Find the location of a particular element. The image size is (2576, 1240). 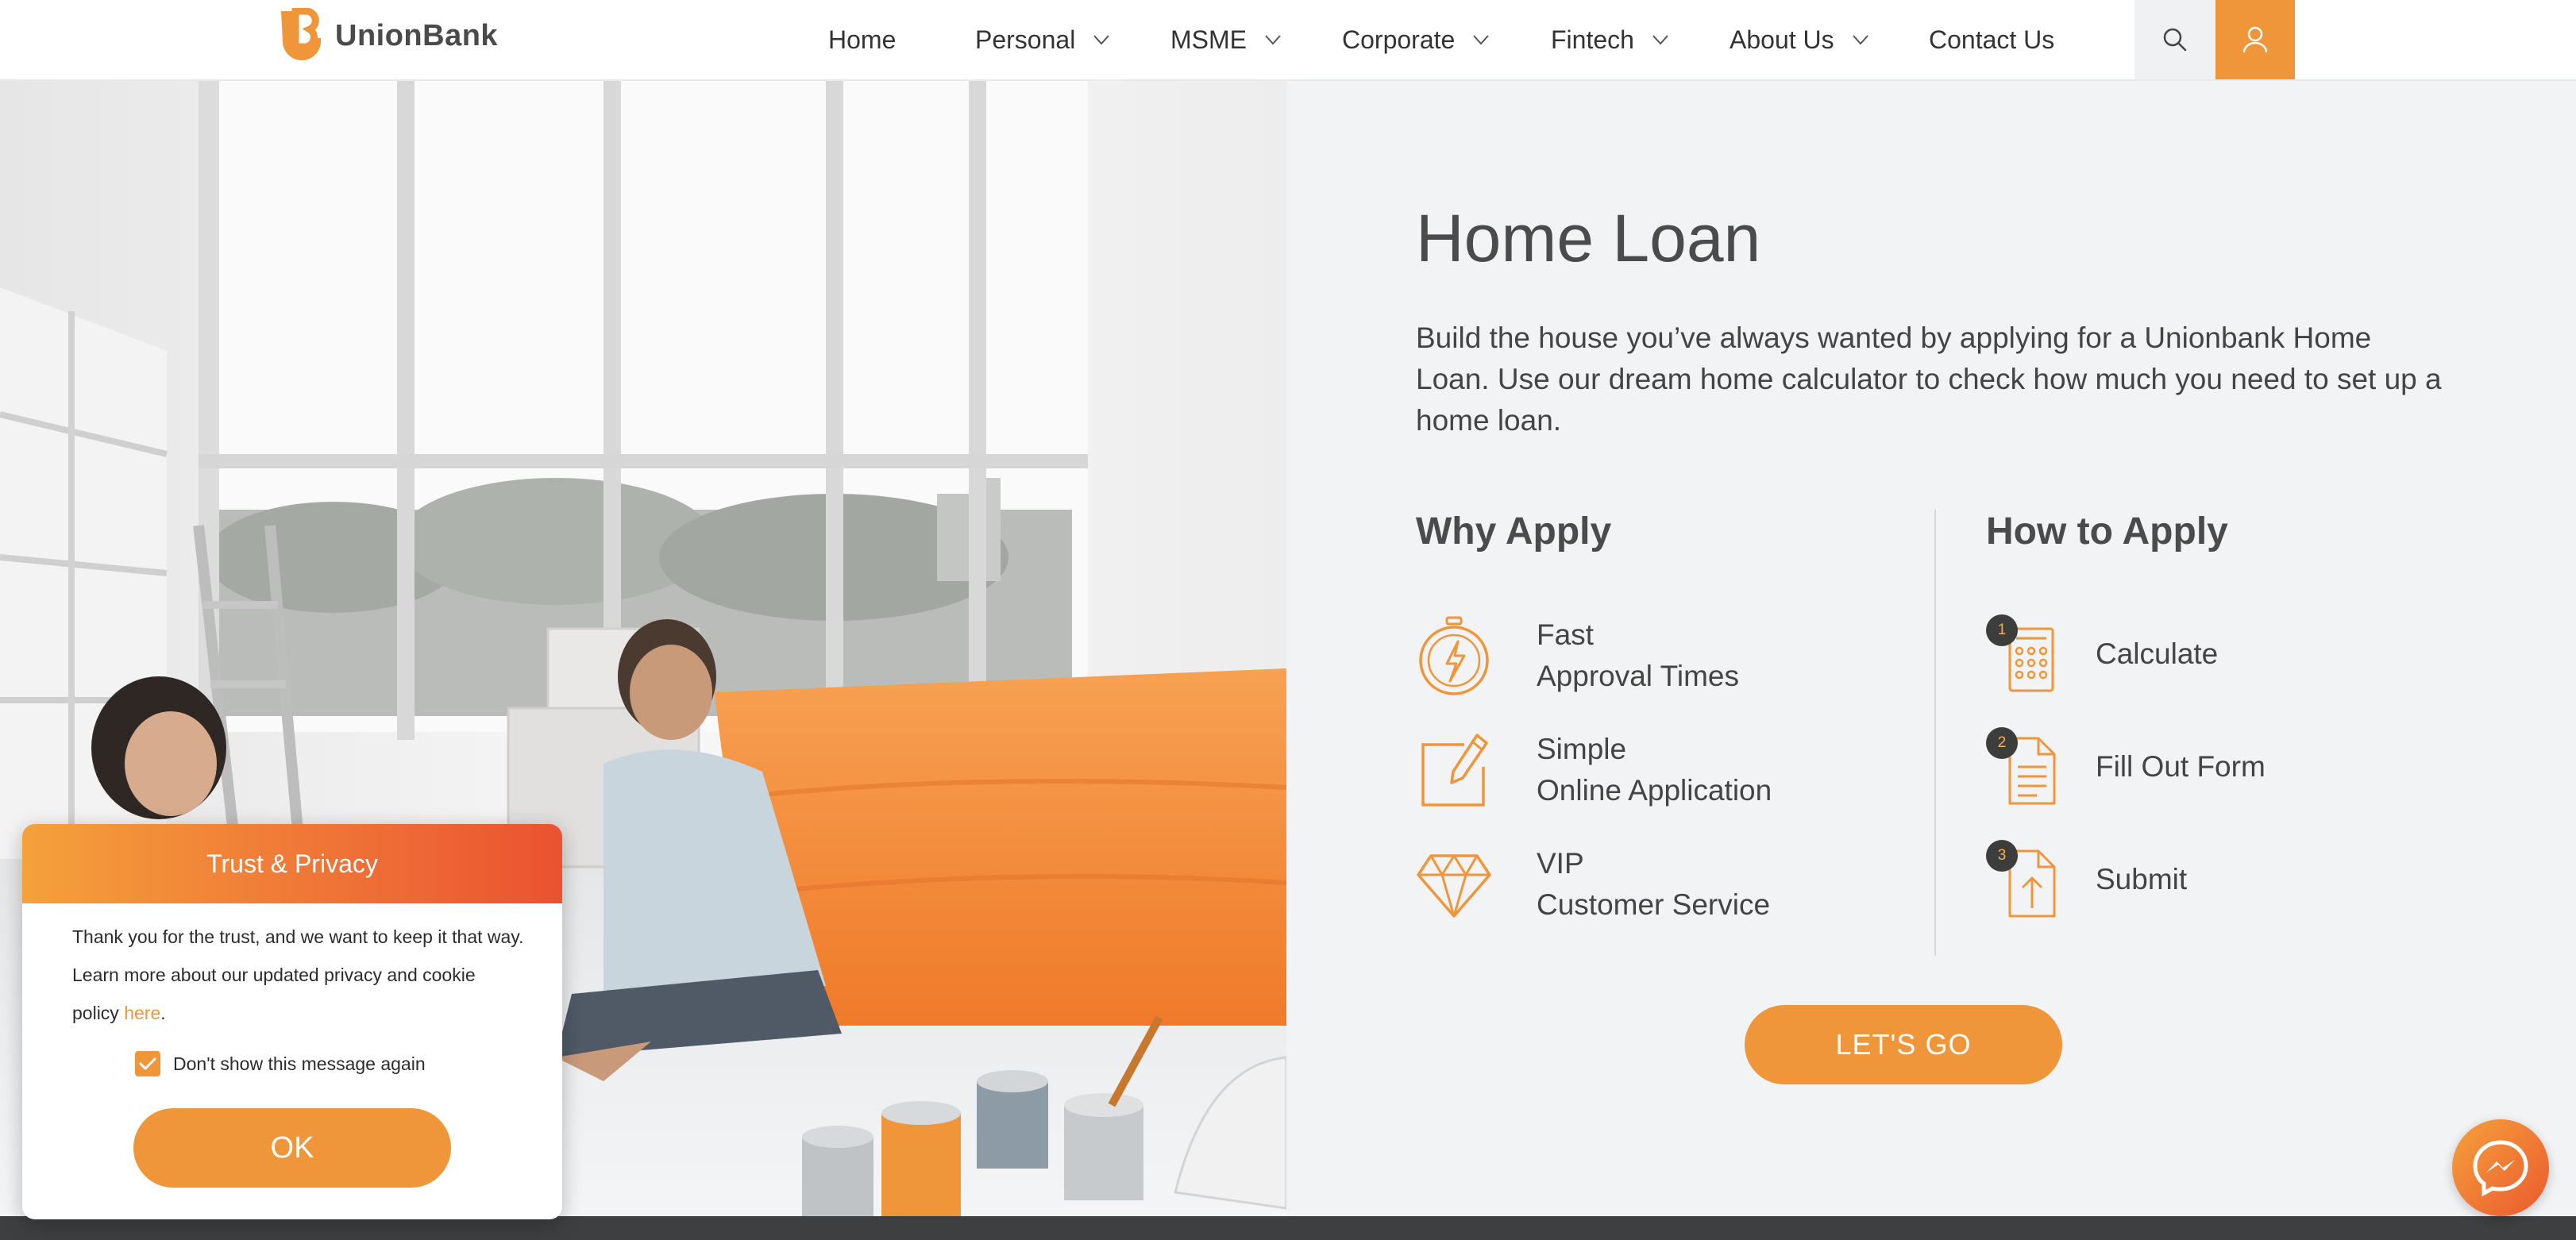

how-step-calculate: 1 Calculate is located at coordinates (2102, 654).